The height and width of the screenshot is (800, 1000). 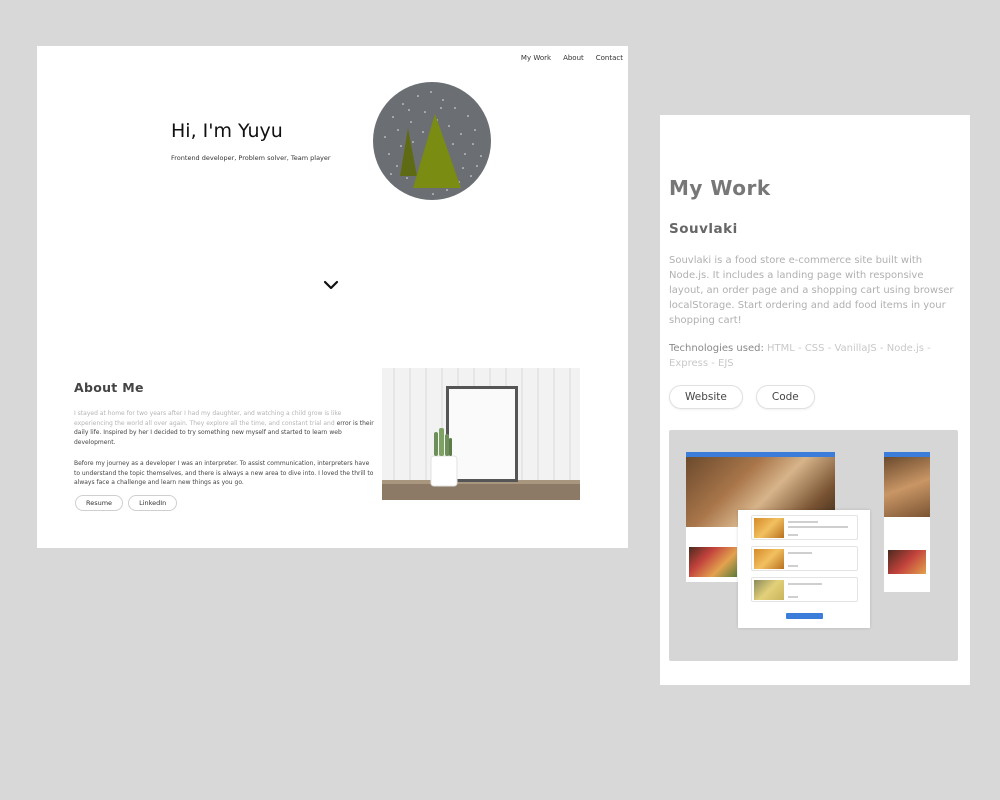 What do you see at coordinates (609, 58) in the screenshot?
I see `nav-item-contact: Contact` at bounding box center [609, 58].